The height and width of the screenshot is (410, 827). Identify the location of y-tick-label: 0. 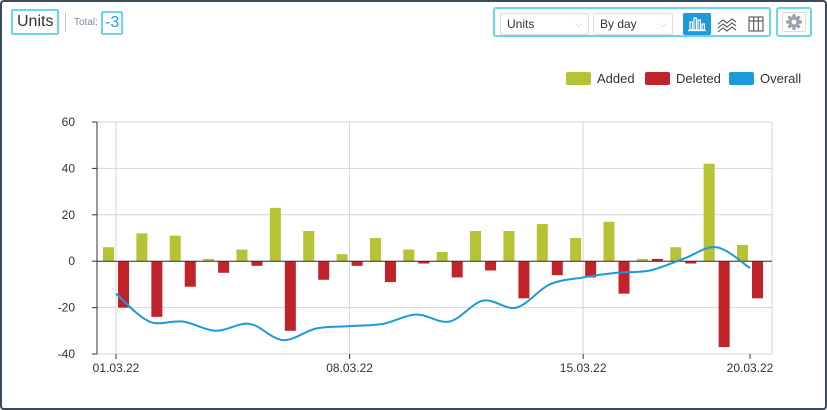
(71, 261).